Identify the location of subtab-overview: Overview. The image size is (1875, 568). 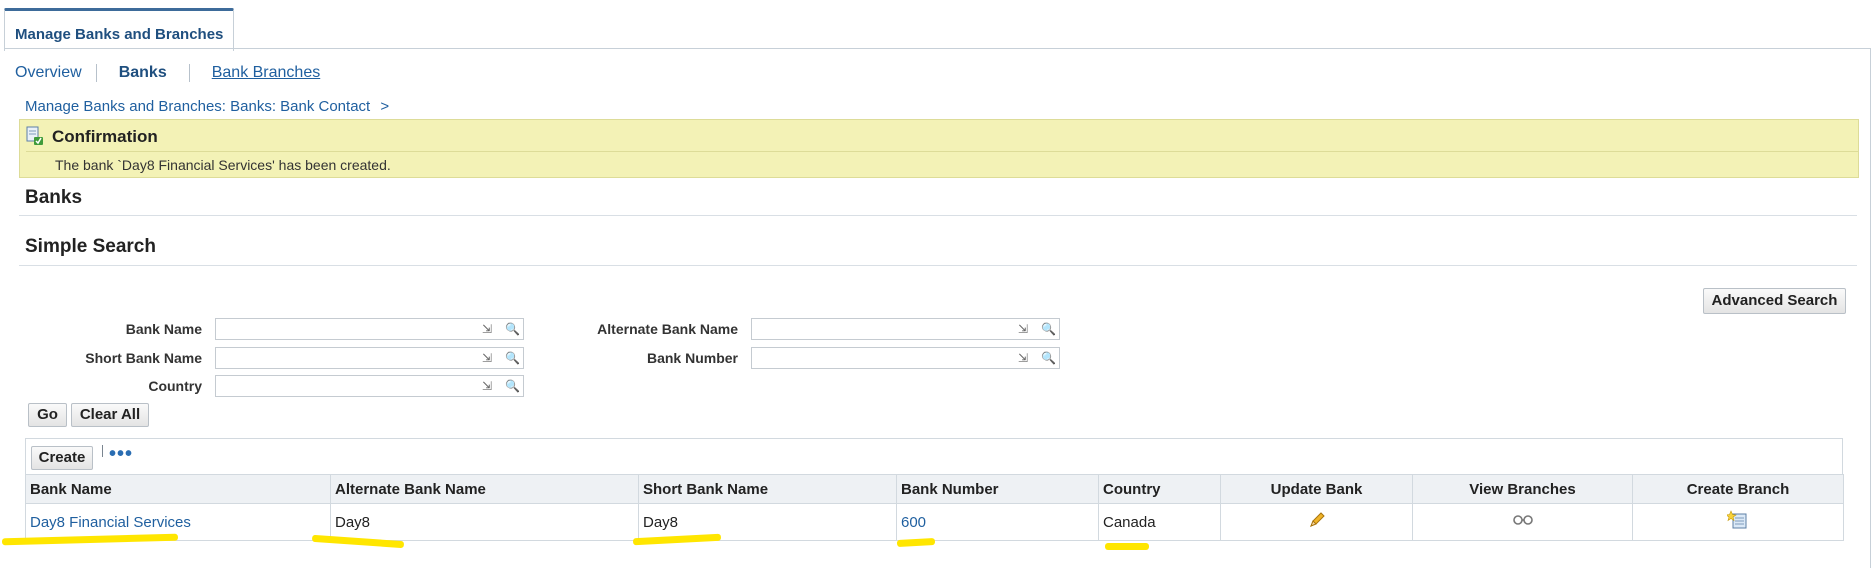
(55, 73).